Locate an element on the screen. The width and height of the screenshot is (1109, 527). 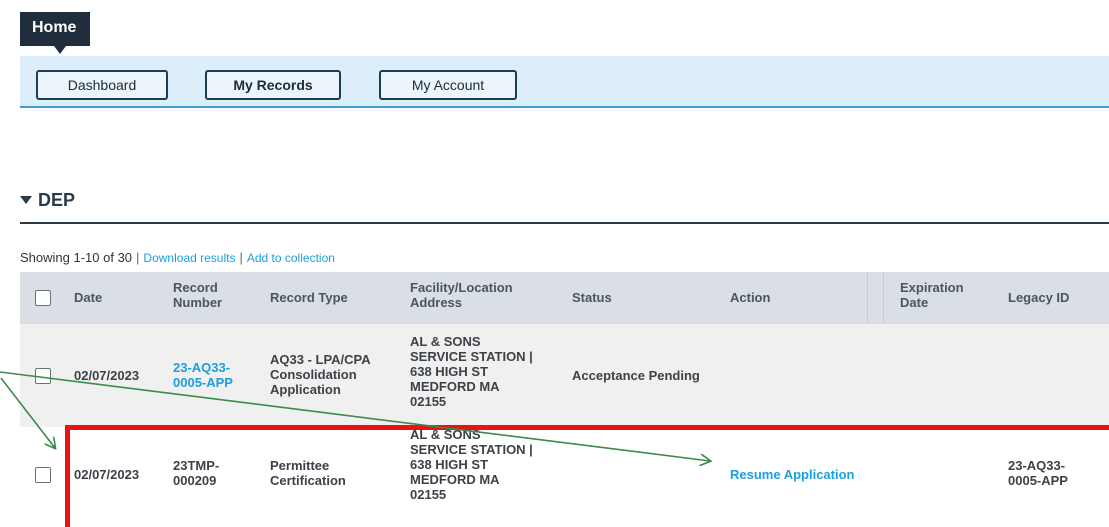
column-legacy-id: Legacy ID is located at coordinates (1038, 297).